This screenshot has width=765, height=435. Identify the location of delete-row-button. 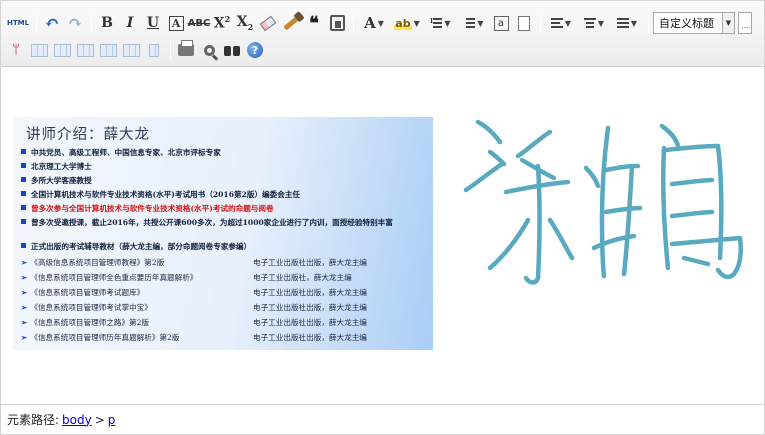
(62, 50).